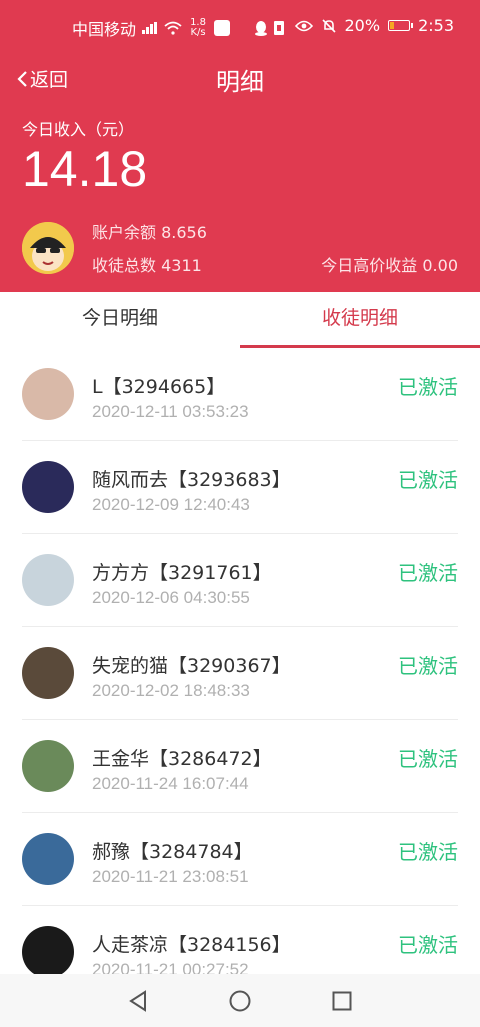  I want to click on square-recents-icon, so click(342, 1000).